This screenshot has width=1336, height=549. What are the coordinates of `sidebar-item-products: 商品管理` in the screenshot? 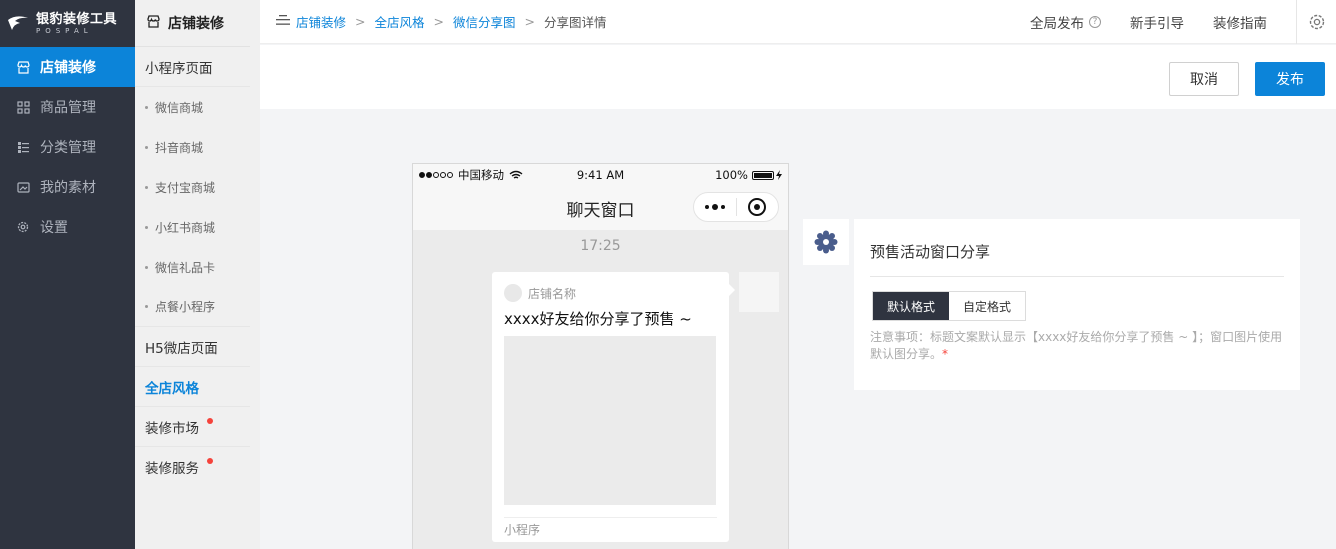 It's located at (67, 107).